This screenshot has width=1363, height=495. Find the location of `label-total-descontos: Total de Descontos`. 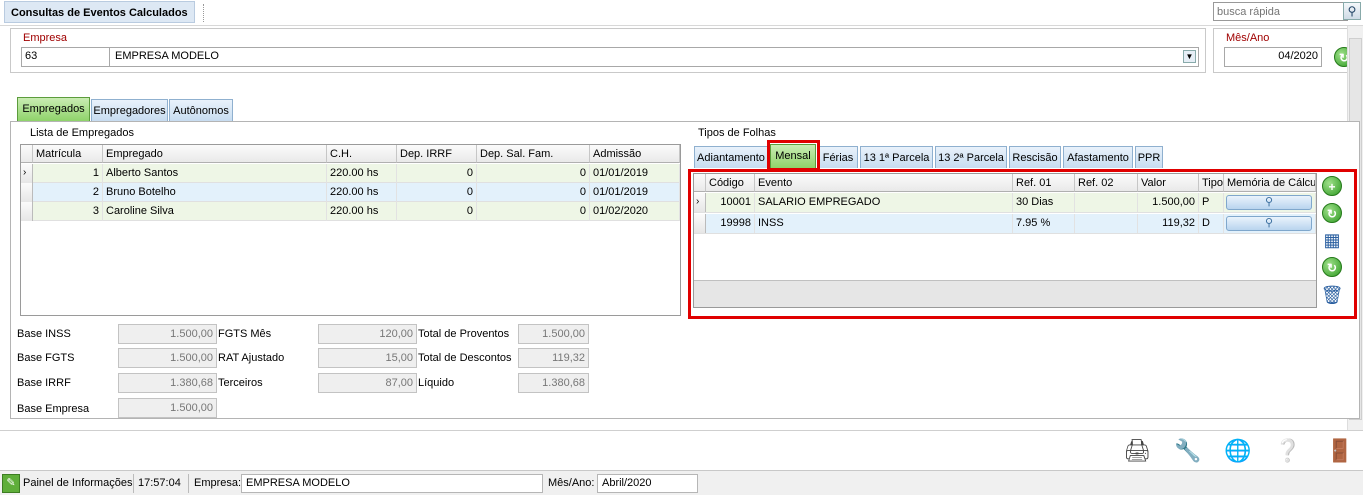

label-total-descontos: Total de Descontos is located at coordinates (465, 358).